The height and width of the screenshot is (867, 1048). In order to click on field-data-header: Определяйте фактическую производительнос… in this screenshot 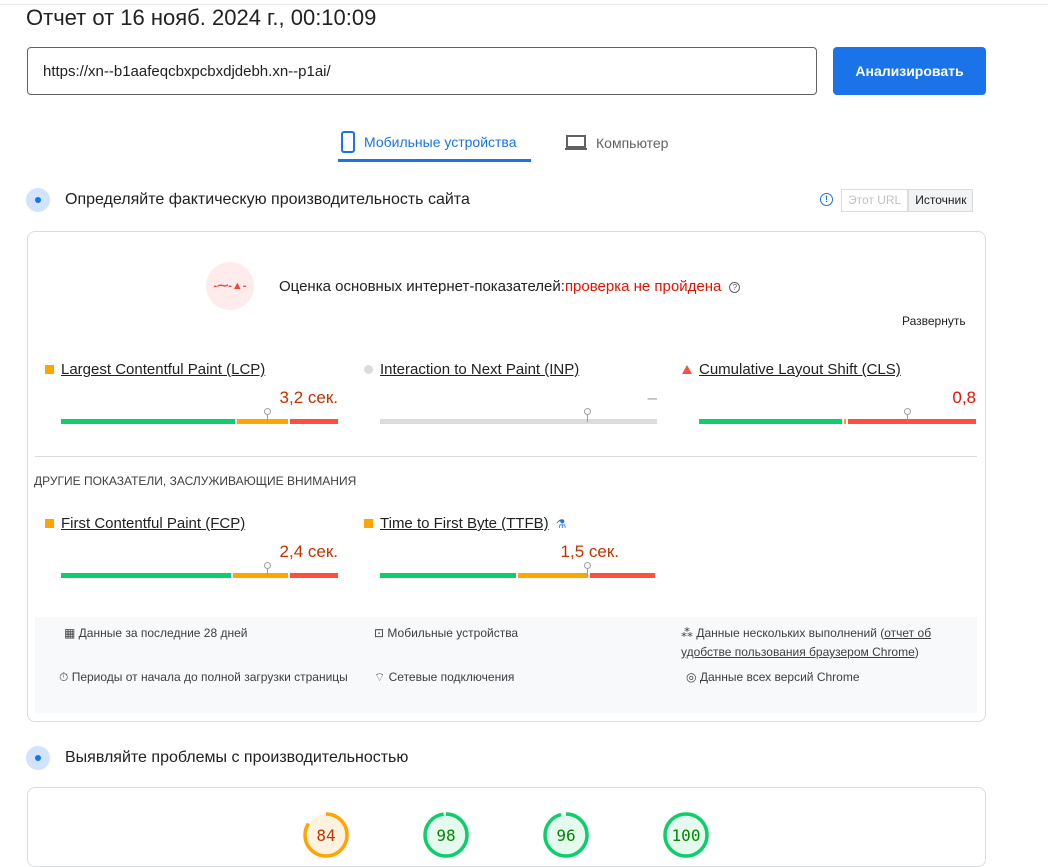, I will do `click(248, 200)`.